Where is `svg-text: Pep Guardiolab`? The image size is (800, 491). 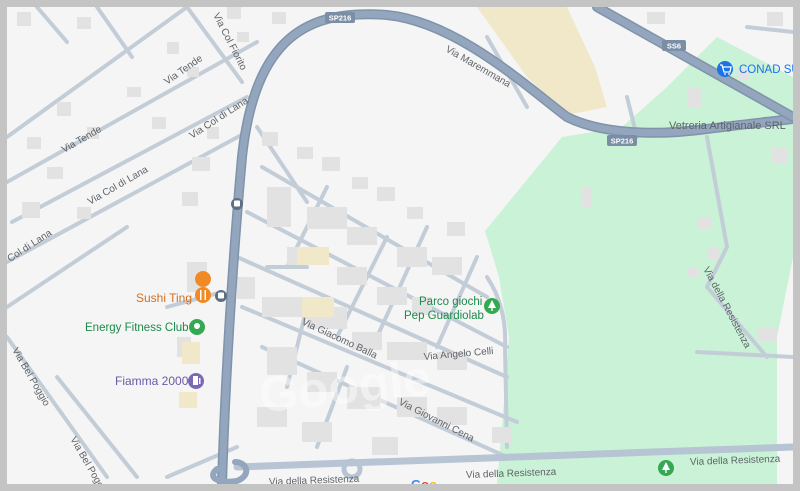
svg-text: Pep Guardiolab is located at coordinates (444, 316).